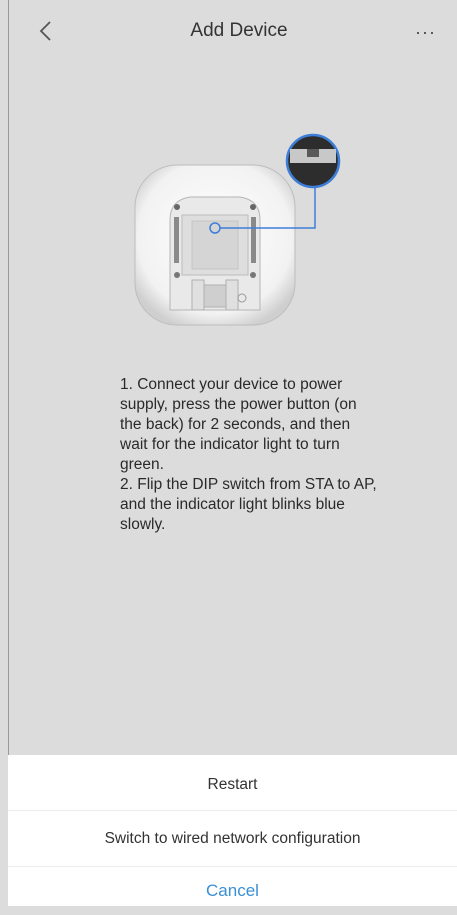  What do you see at coordinates (232, 886) in the screenshot?
I see `cancel-button: Cancel` at bounding box center [232, 886].